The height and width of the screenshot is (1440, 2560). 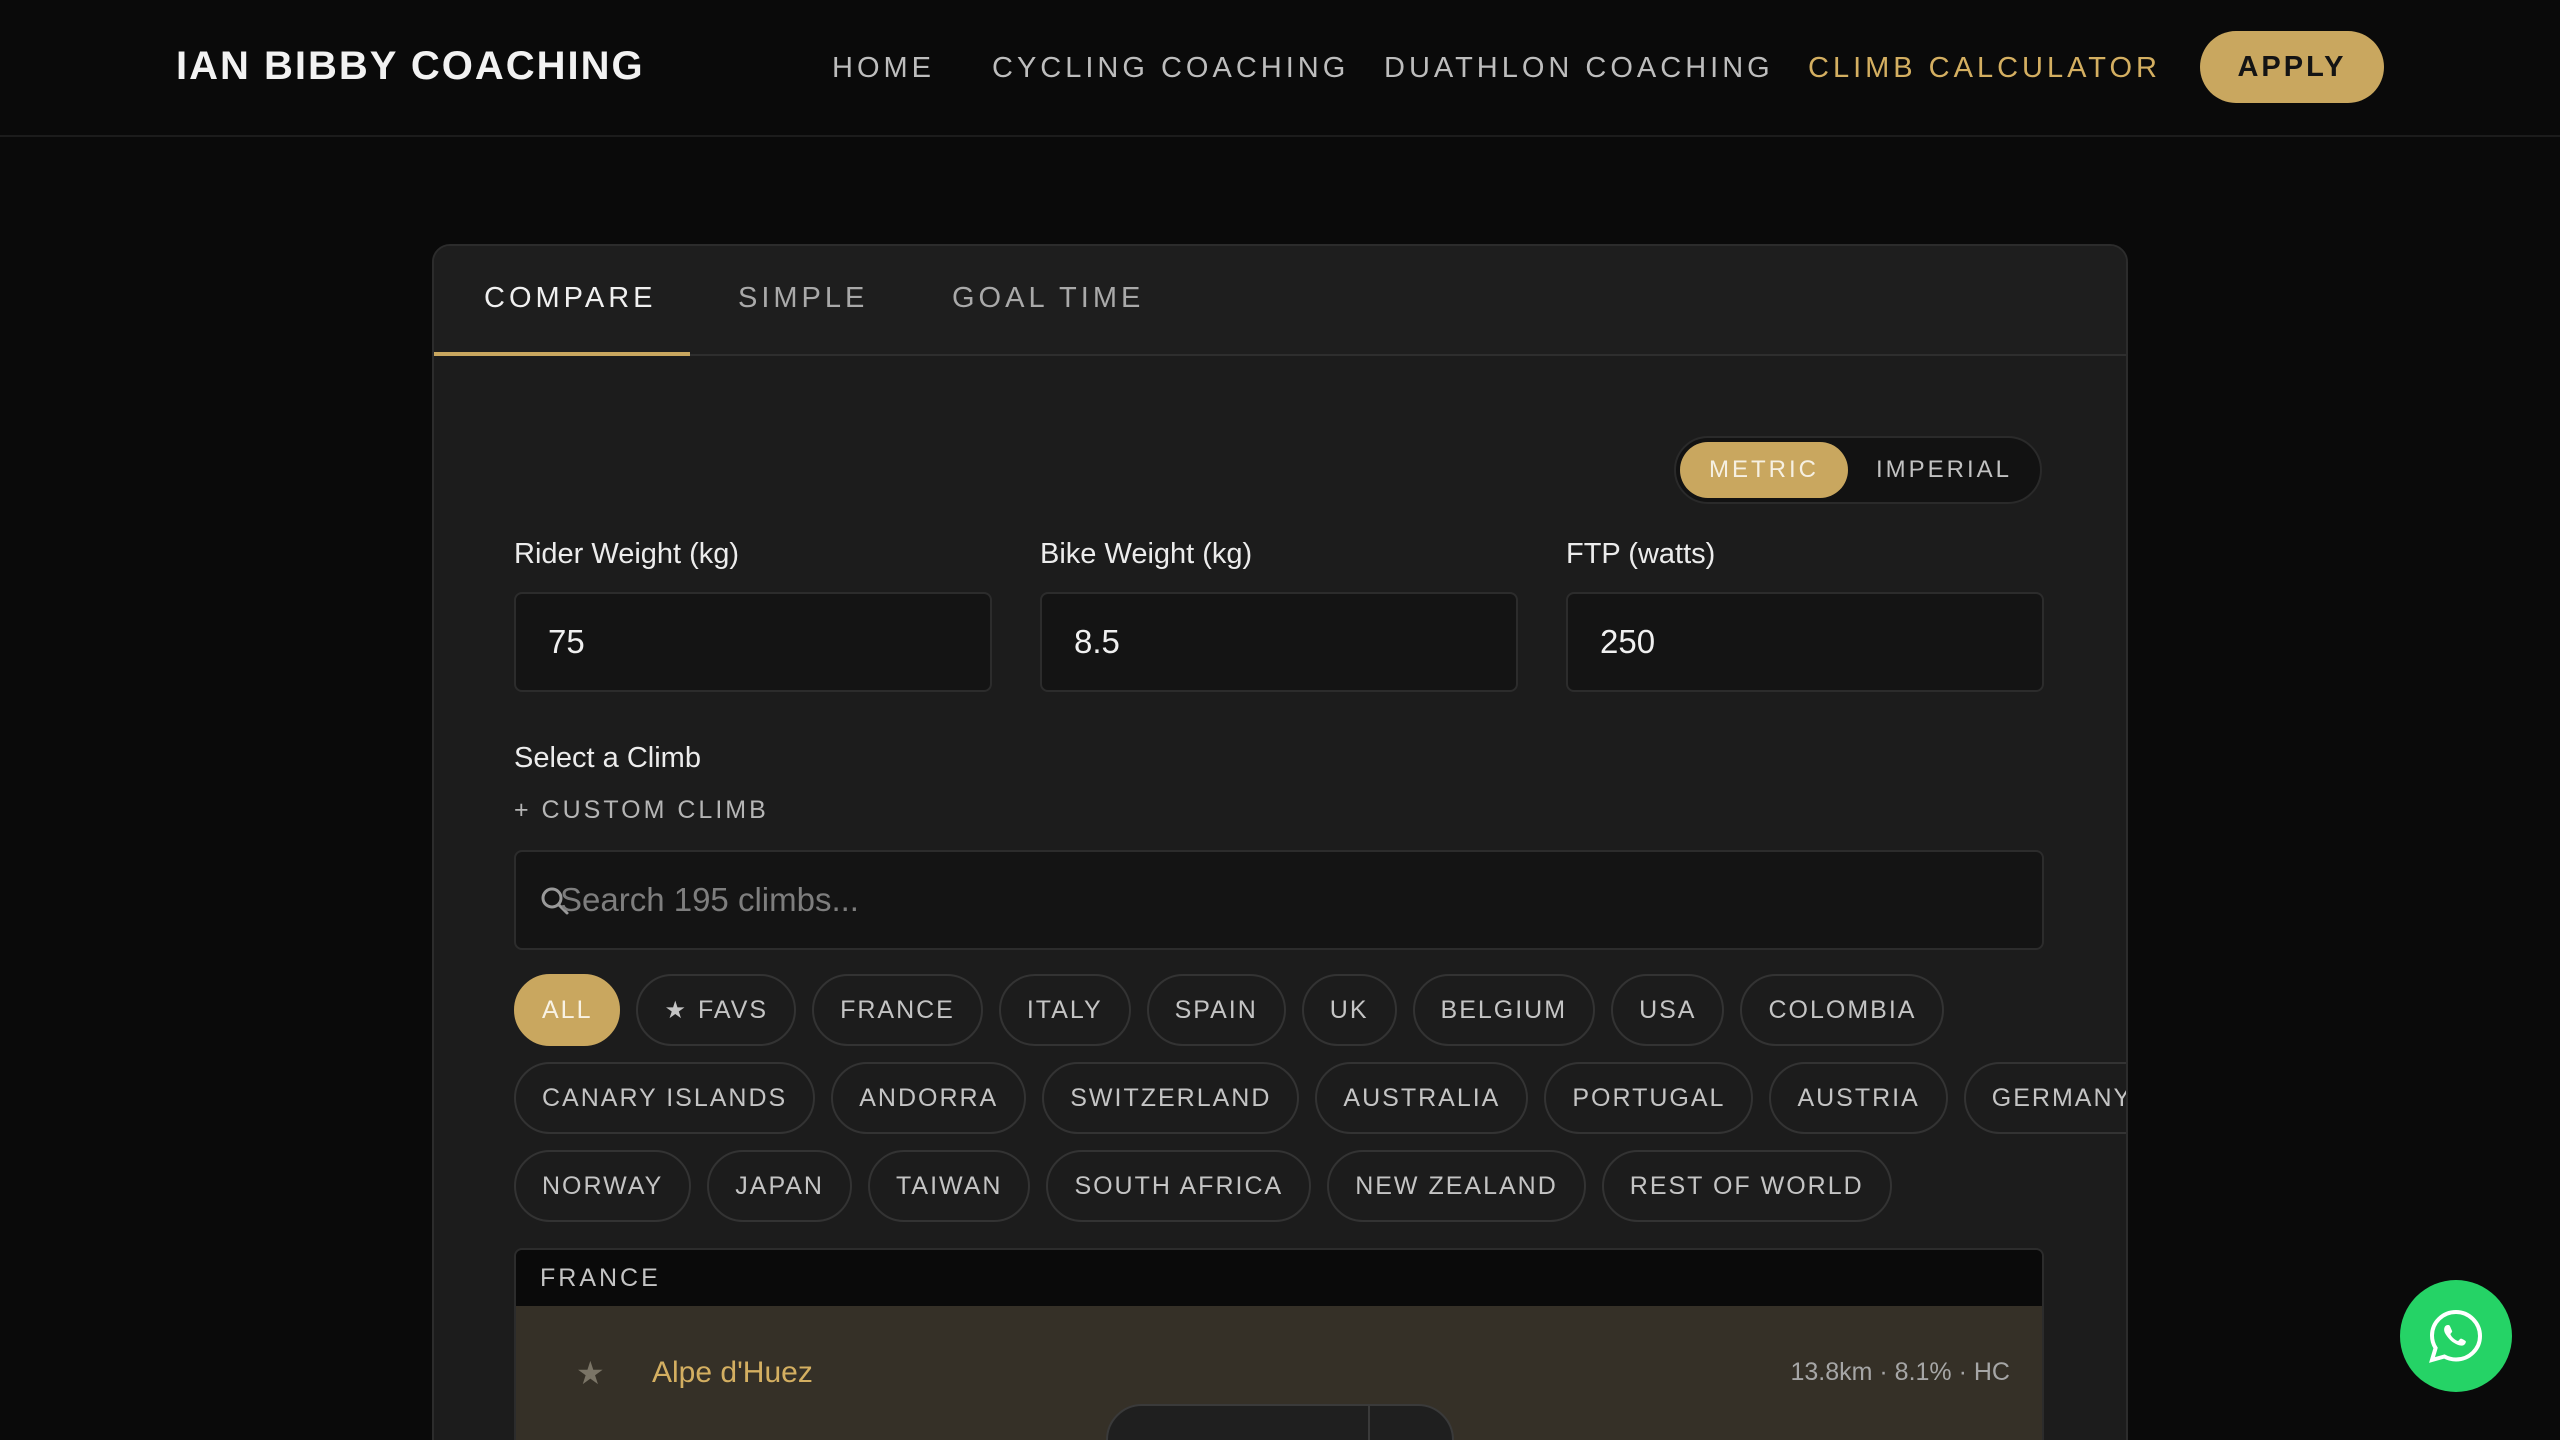 I want to click on chip-colombia: COLOMBIA, so click(x=1842, y=1010).